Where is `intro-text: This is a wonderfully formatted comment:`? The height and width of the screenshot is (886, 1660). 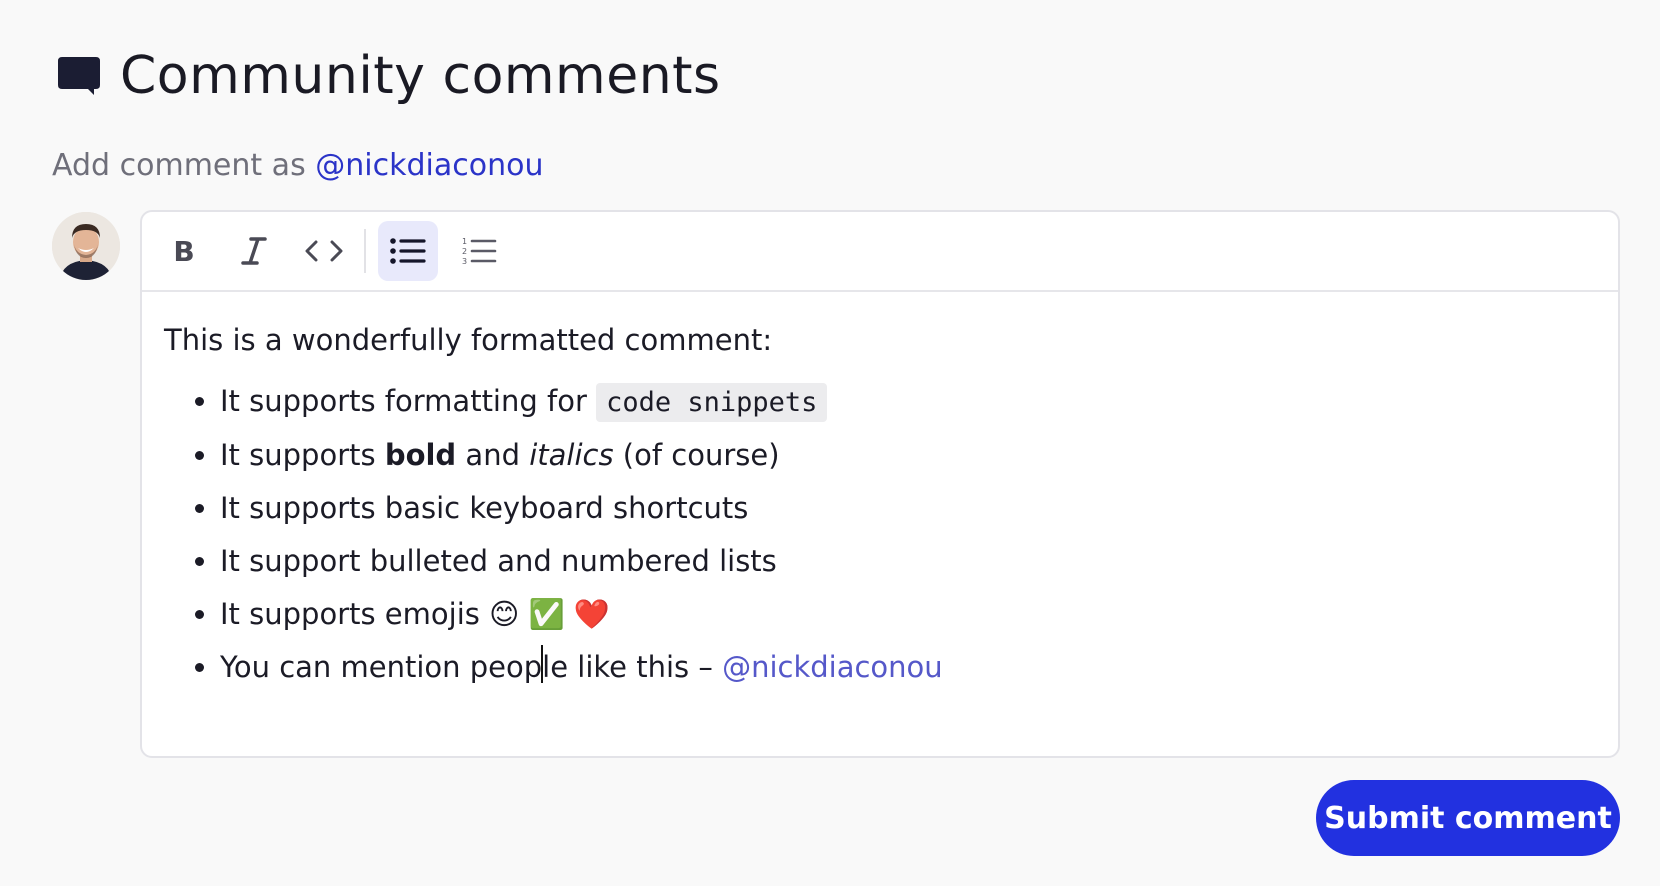 intro-text: This is a wonderfully formatted comment: is located at coordinates (468, 340).